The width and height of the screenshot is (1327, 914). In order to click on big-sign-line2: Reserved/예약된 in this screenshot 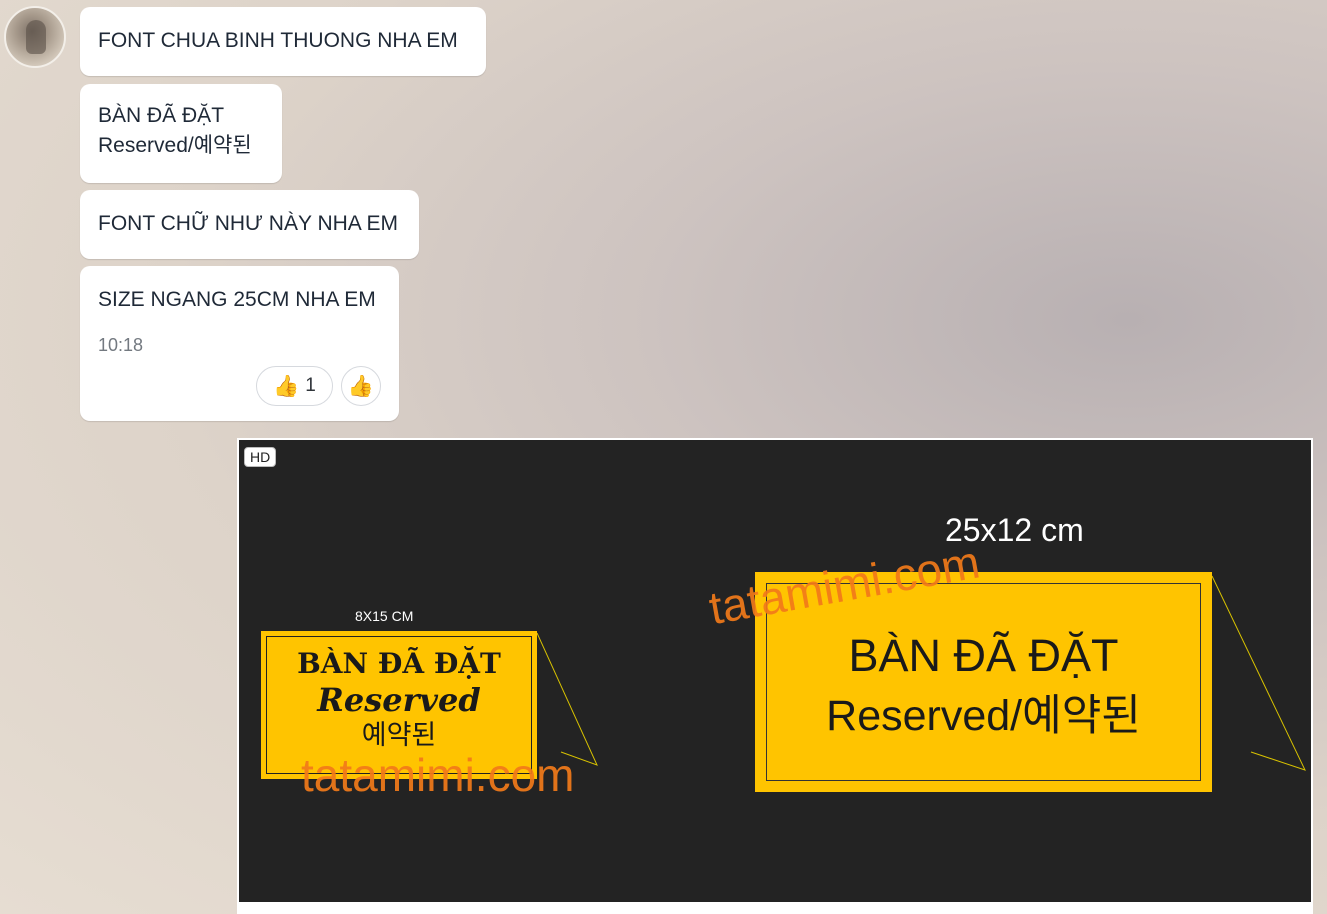, I will do `click(983, 716)`.